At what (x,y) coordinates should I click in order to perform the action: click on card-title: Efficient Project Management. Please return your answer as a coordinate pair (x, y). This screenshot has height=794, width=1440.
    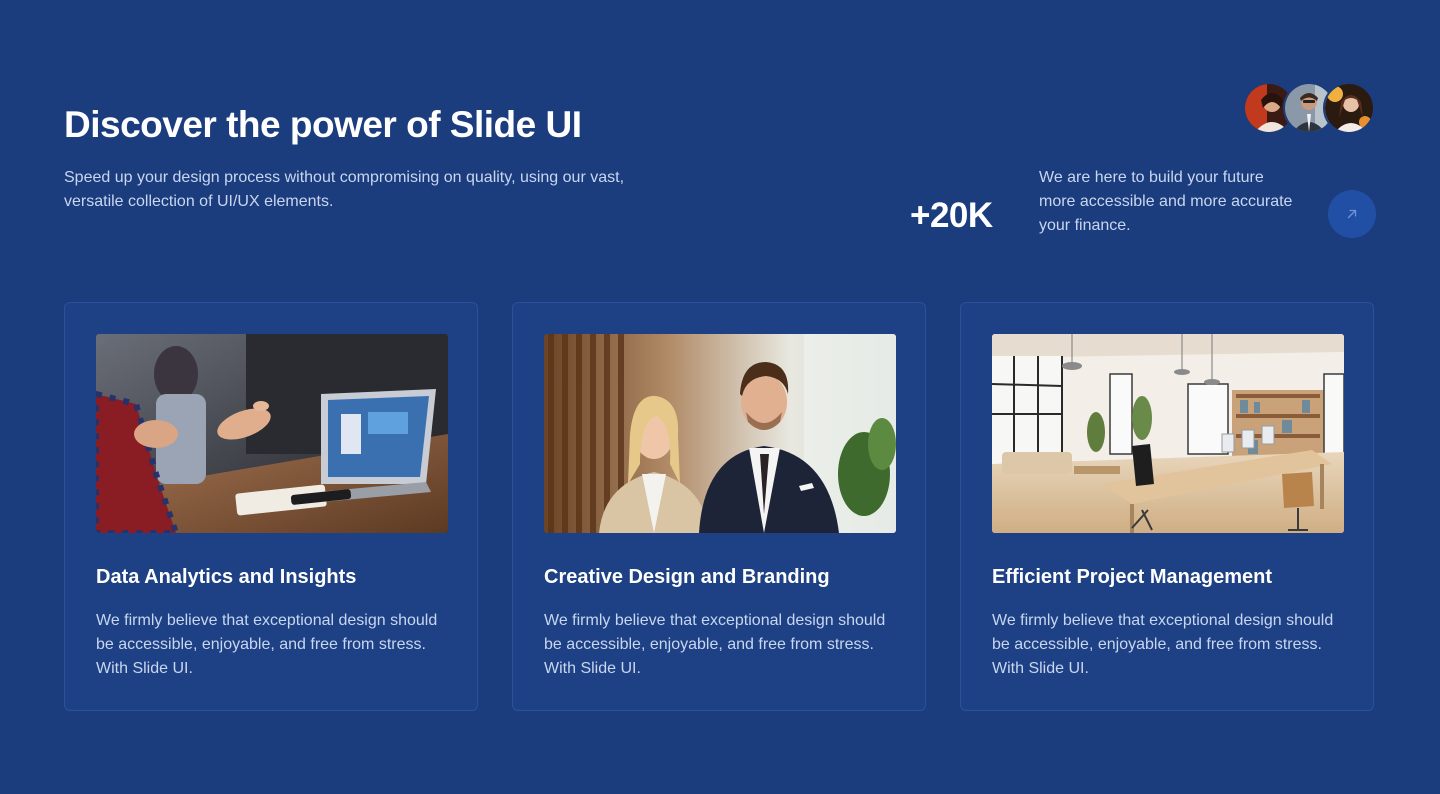
    Looking at the image, I should click on (1132, 577).